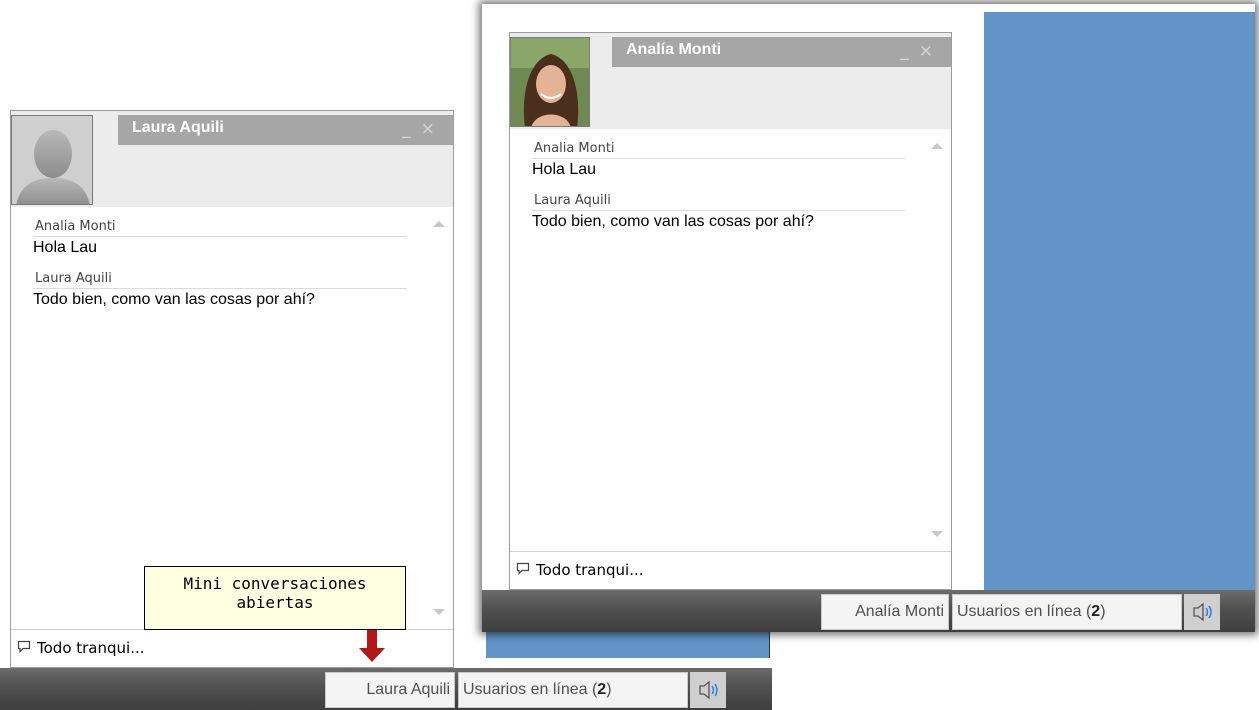 Image resolution: width=1259 pixels, height=710 pixels. Describe the element at coordinates (372, 646) in the screenshot. I see `arrow-down-icon` at that location.